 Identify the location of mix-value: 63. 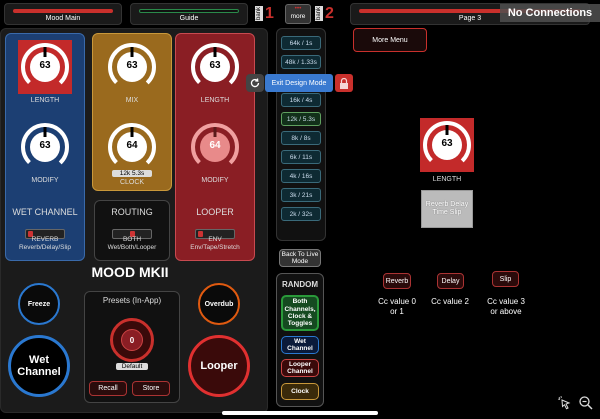
(132, 65).